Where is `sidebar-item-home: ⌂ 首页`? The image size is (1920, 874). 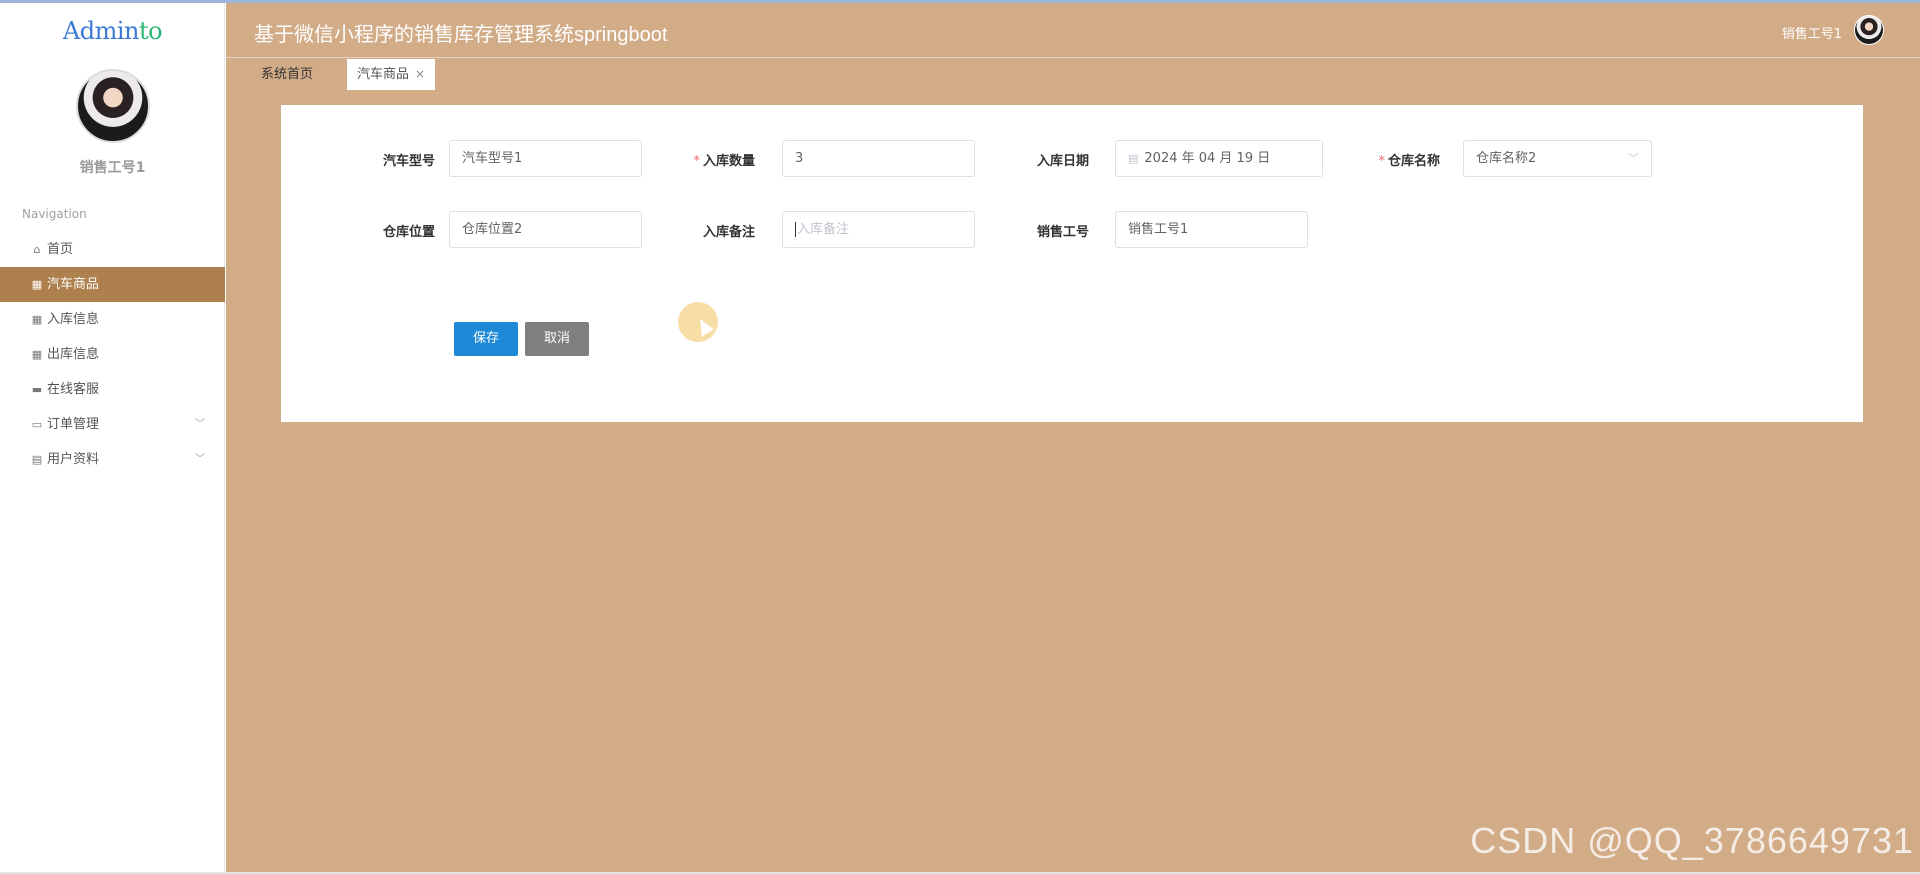
sidebar-item-home: ⌂ 首页 is located at coordinates (112, 249).